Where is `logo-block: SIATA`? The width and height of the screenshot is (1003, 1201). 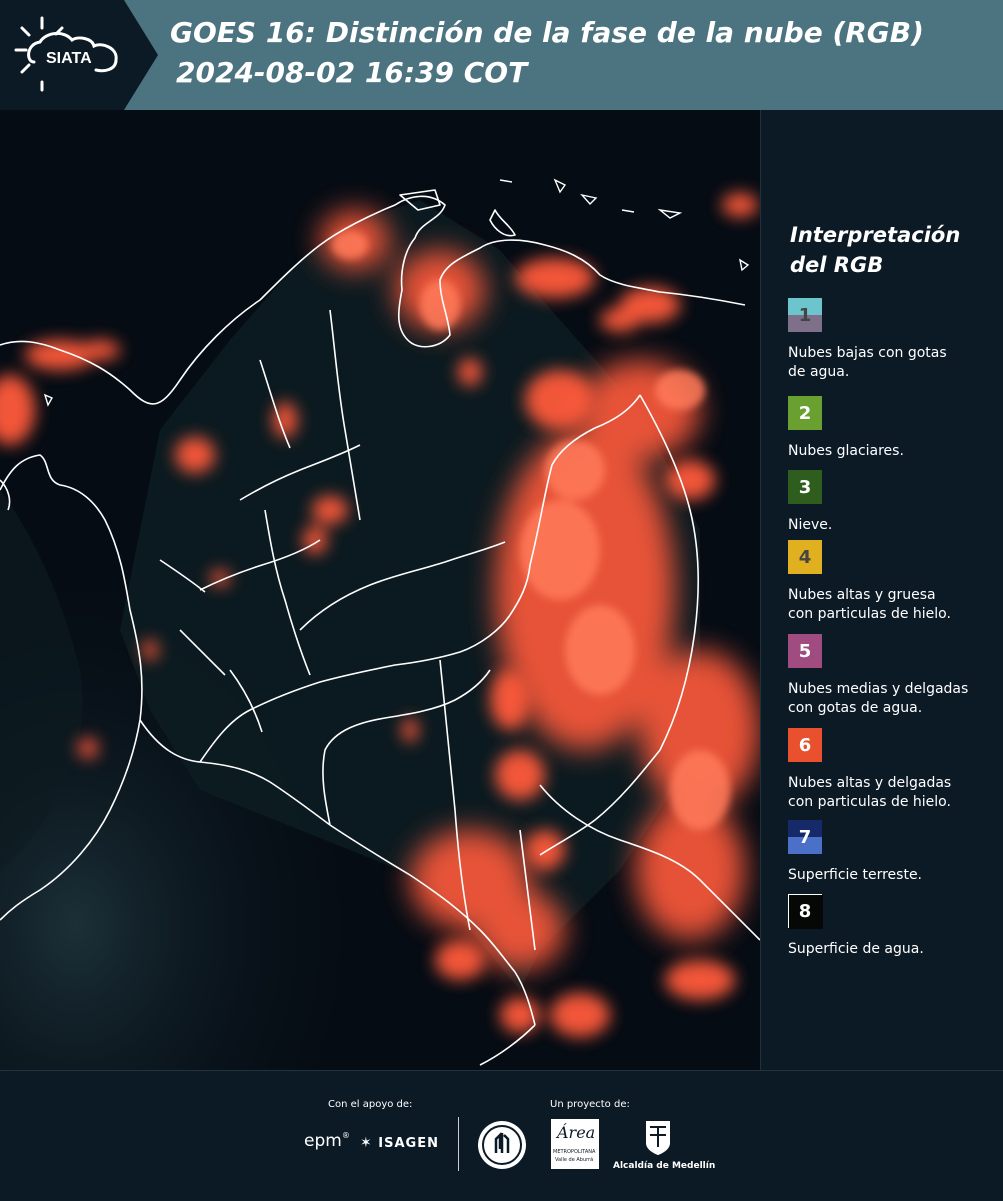 logo-block: SIATA is located at coordinates (79, 55).